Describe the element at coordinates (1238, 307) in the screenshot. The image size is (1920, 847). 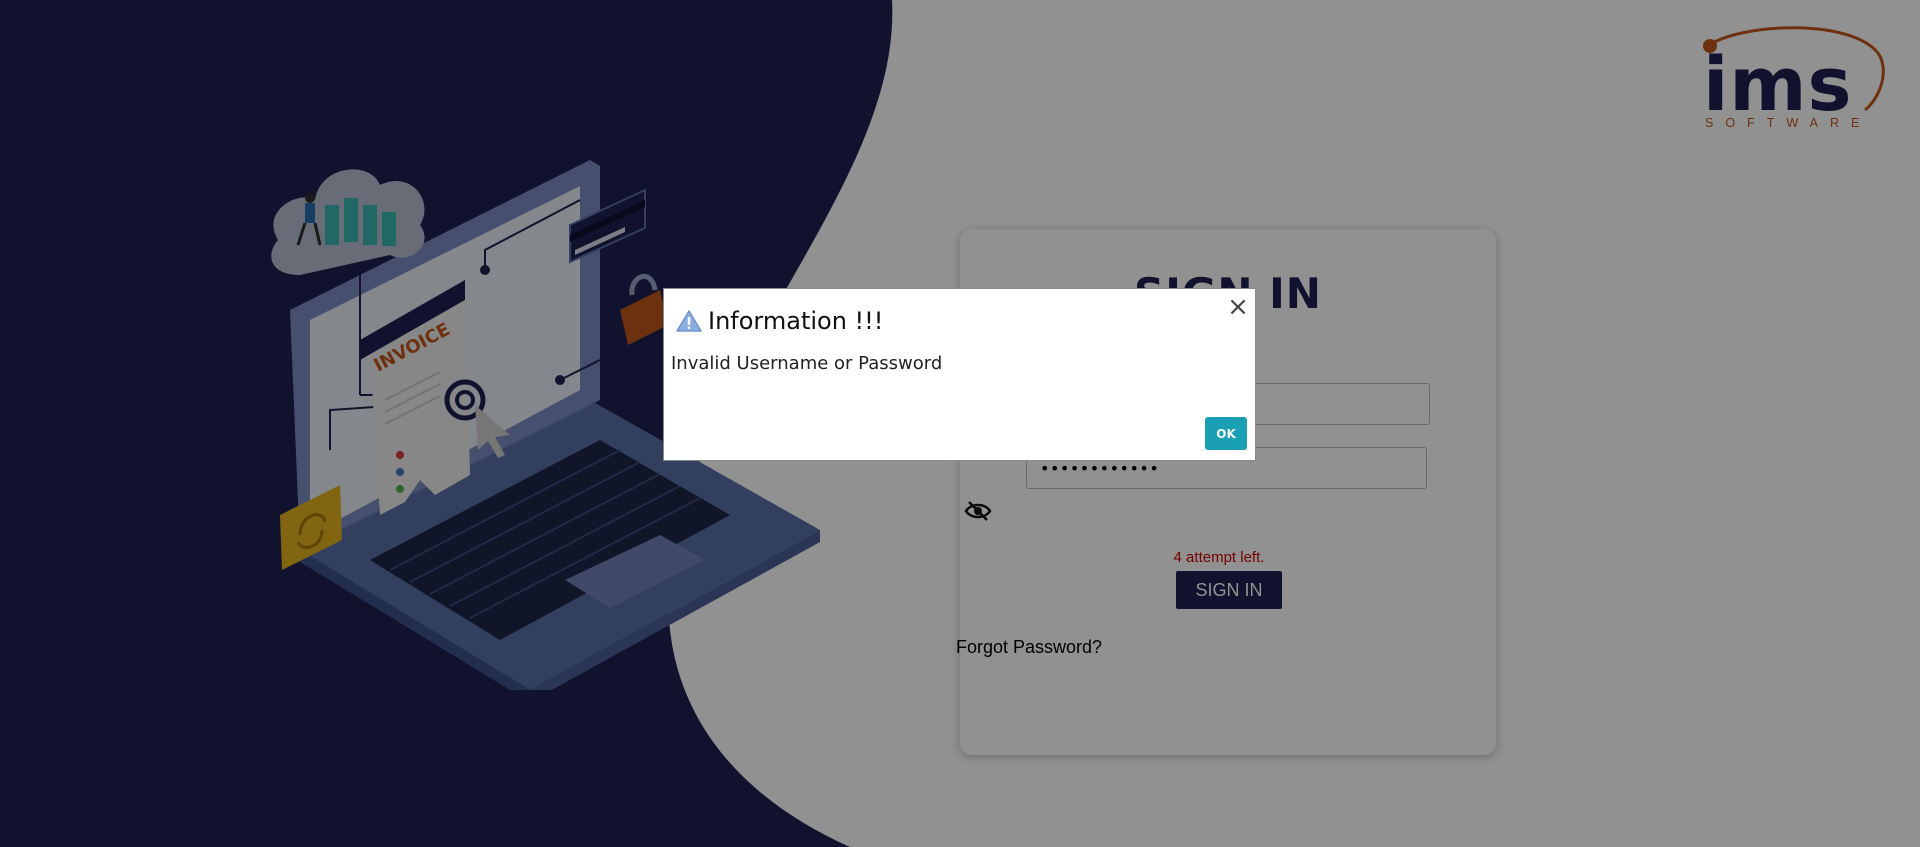
I see `close-icon: ×` at that location.